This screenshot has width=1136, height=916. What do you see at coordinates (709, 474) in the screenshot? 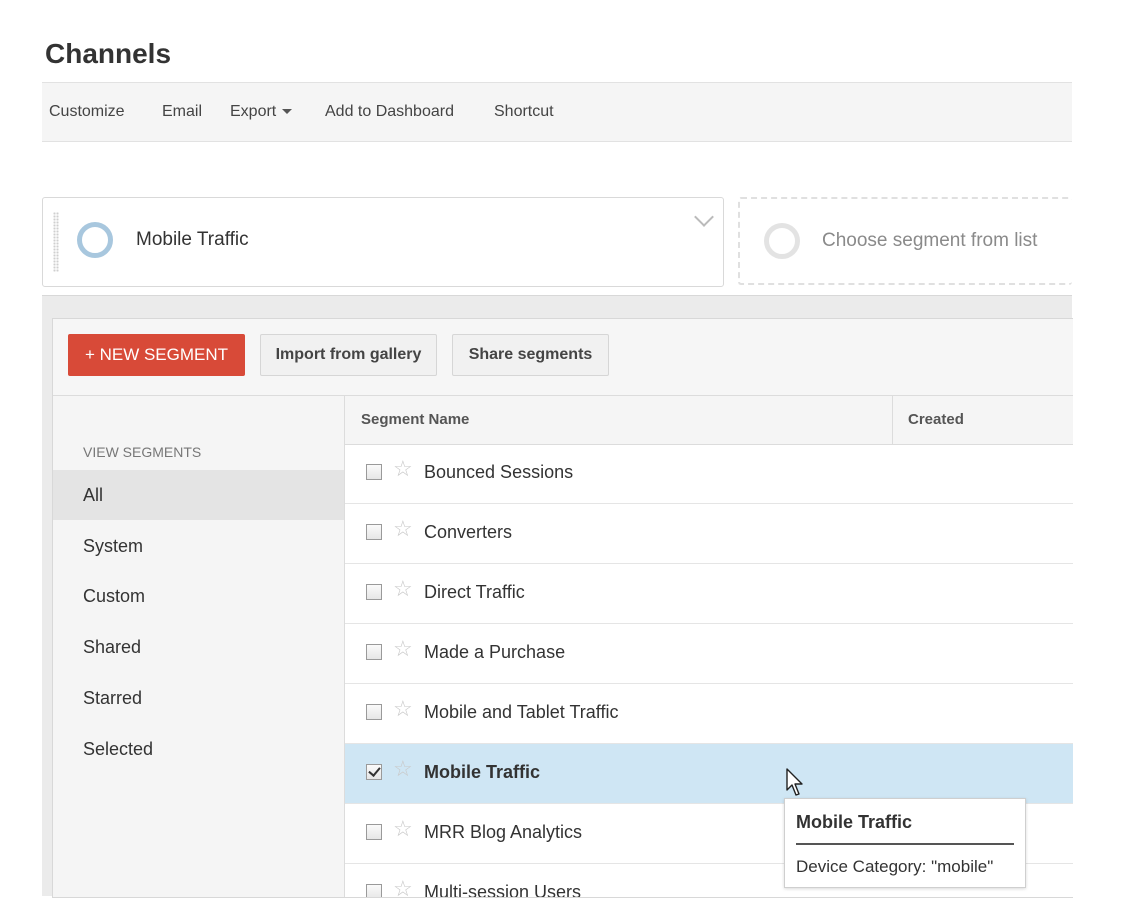
I see `table-row: ☆ Bounced Sessions` at bounding box center [709, 474].